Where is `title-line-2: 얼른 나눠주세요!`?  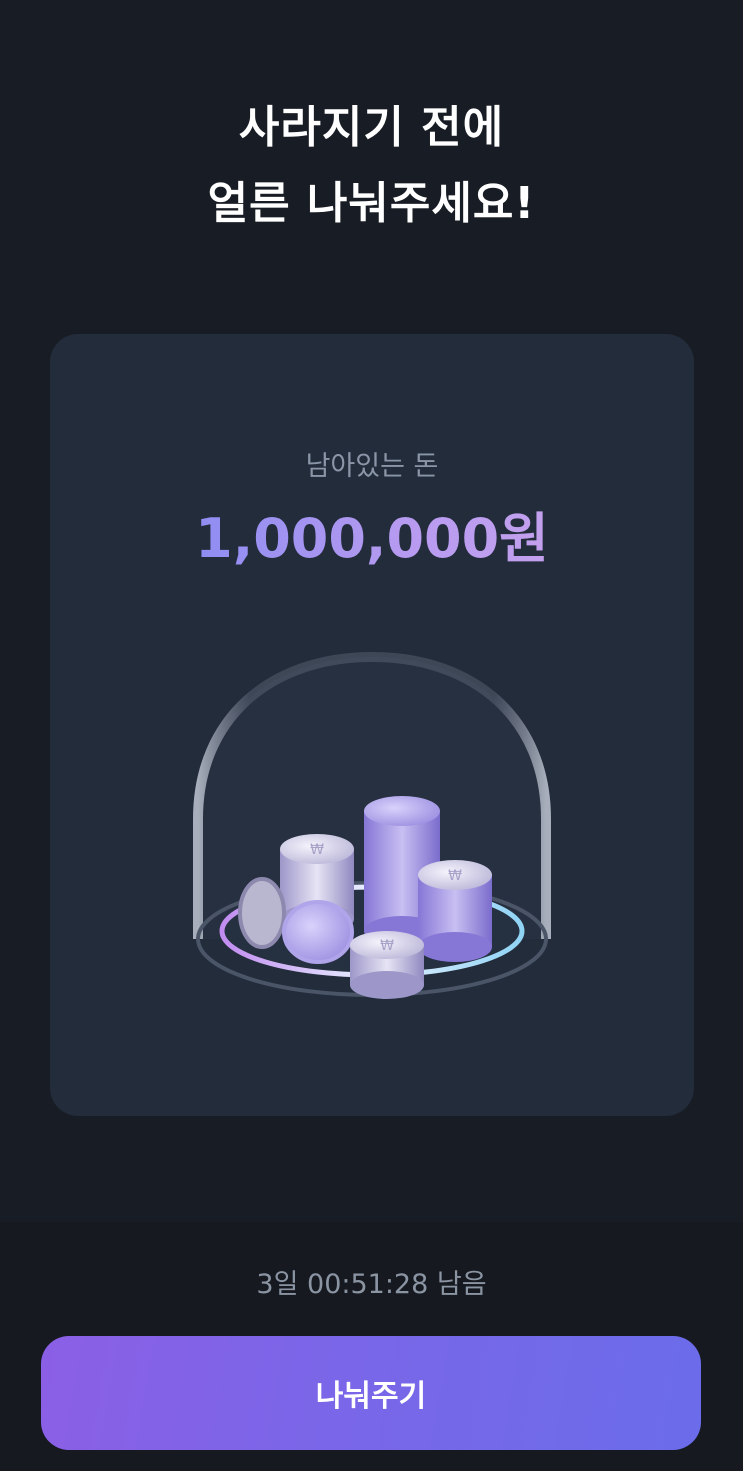
title-line-2: 얼른 나눠주세요! is located at coordinates (371, 203).